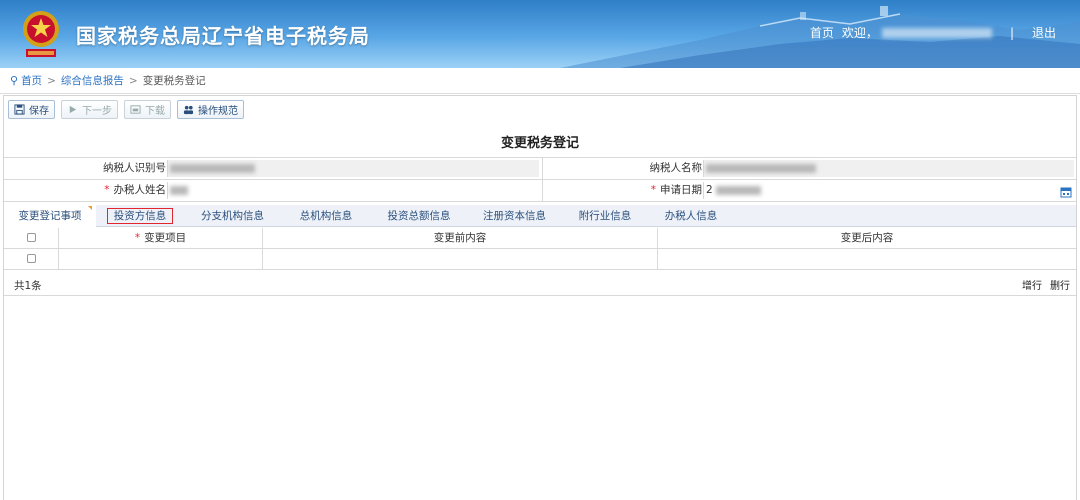  Describe the element at coordinates (540, 284) in the screenshot. I see `table-footer: 共1条 增行 删行` at that location.